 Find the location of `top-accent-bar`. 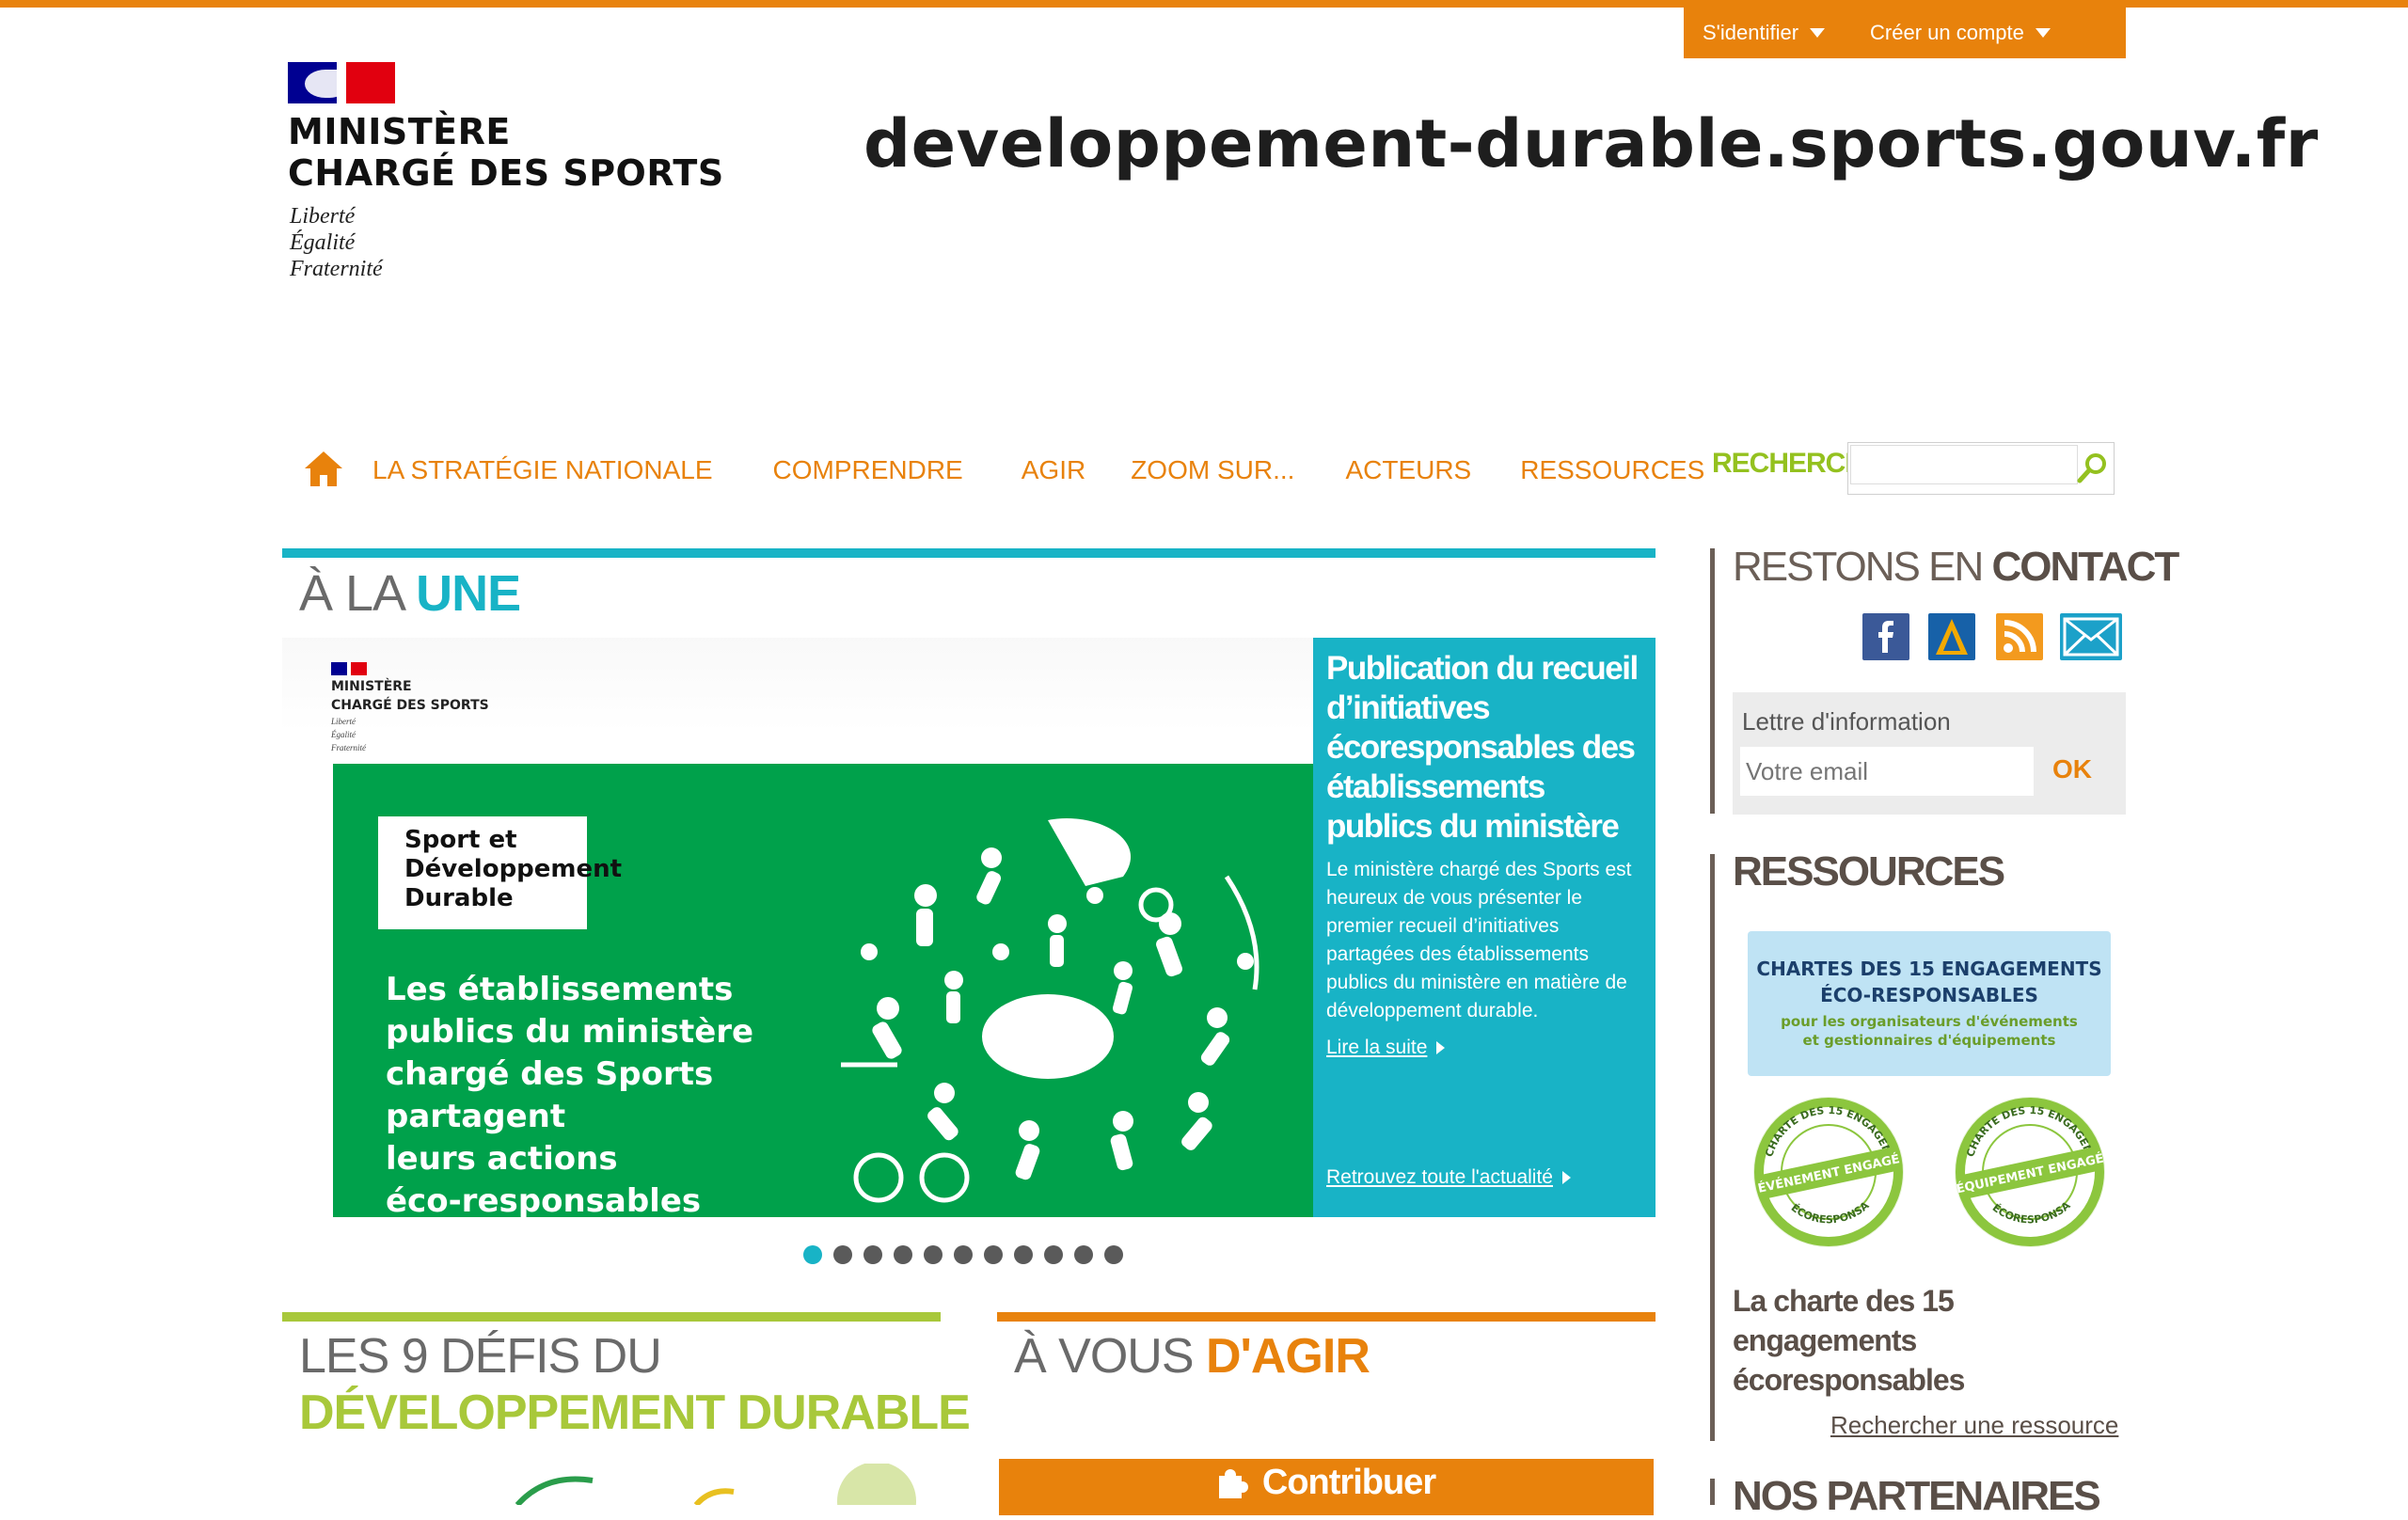

top-accent-bar is located at coordinates (1204, 4).